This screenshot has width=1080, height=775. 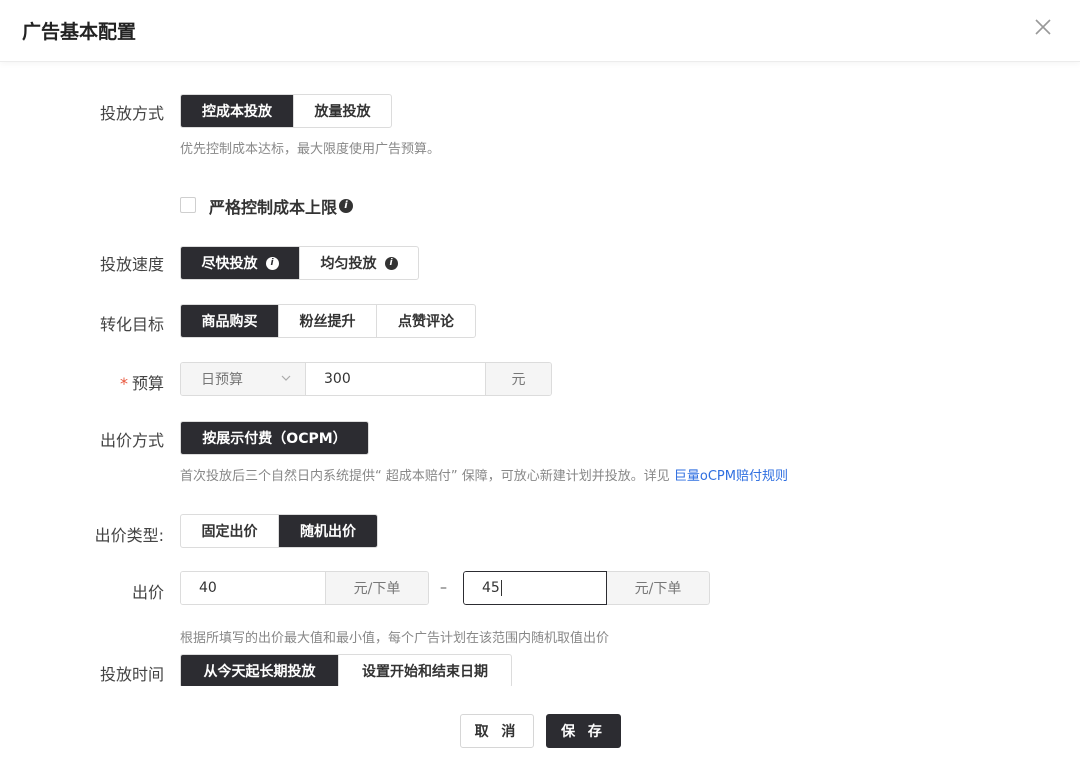 What do you see at coordinates (131, 113) in the screenshot?
I see `delivery-mode-label: 投放方式` at bounding box center [131, 113].